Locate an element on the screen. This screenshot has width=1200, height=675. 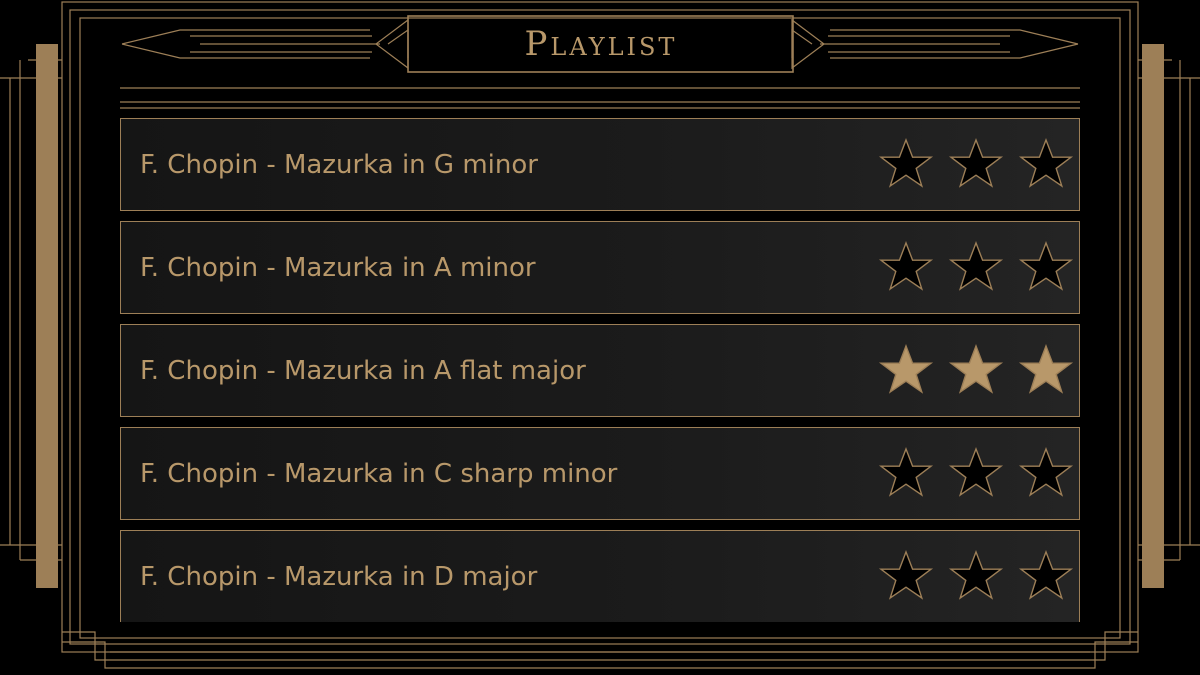
track-title: F. Chopin - Mazurka in C sharp minor is located at coordinates (379, 473).